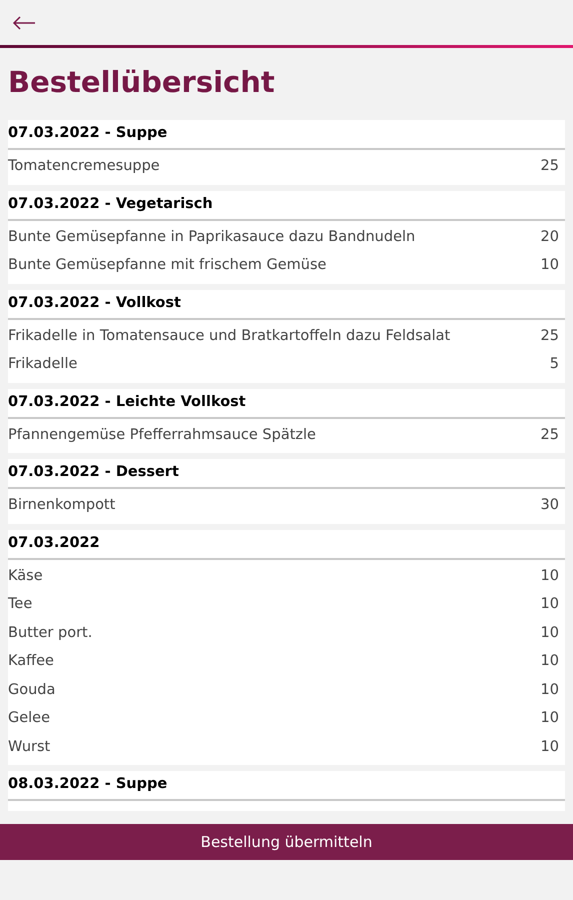 The height and width of the screenshot is (900, 573). Describe the element at coordinates (88, 784) in the screenshot. I see `group-heading: 08.03.2022 - Suppe` at that location.